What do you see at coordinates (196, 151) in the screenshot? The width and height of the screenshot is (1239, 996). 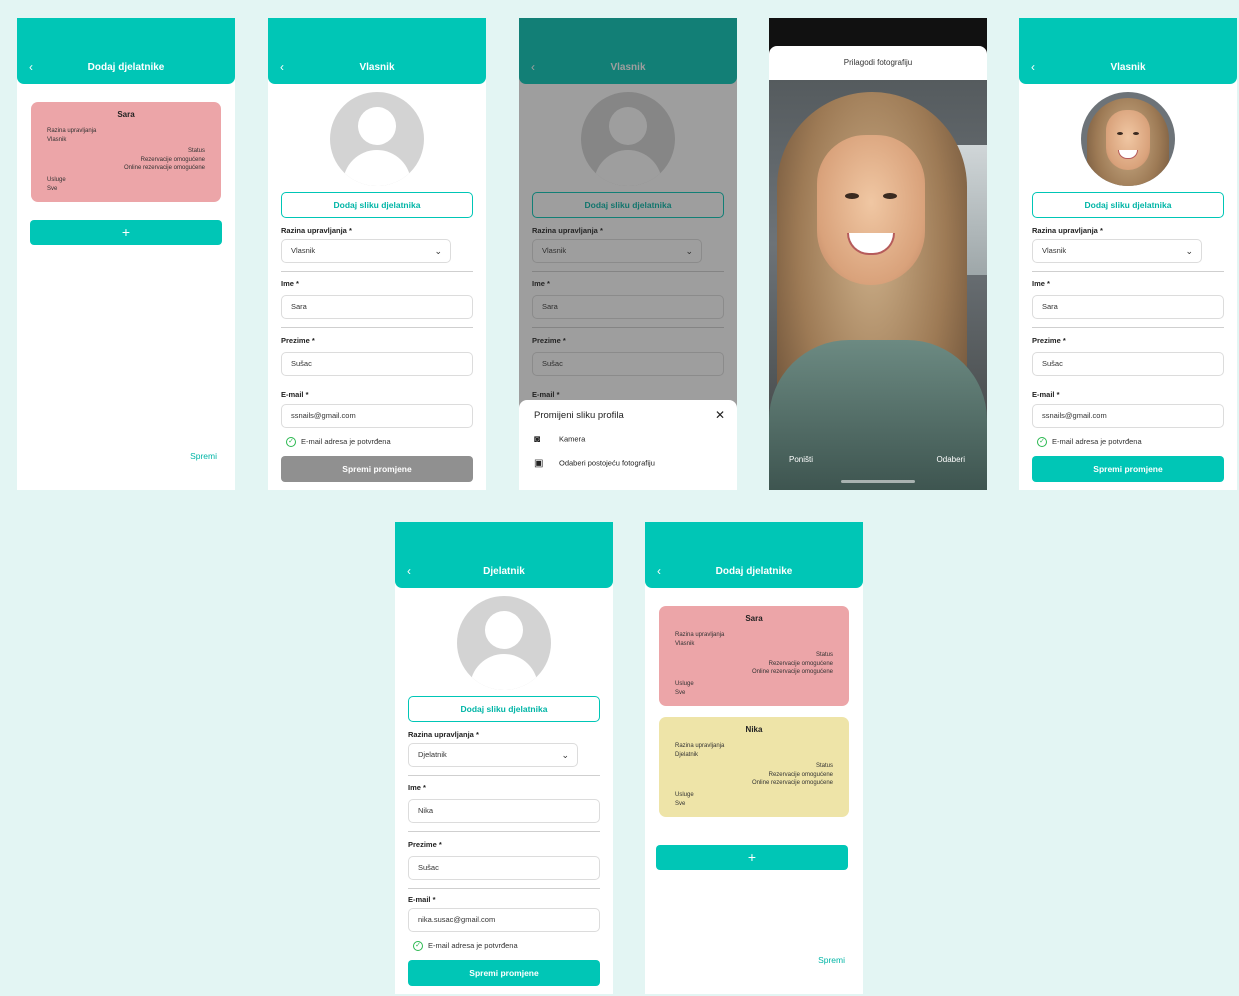 I see `status-label: Status` at bounding box center [196, 151].